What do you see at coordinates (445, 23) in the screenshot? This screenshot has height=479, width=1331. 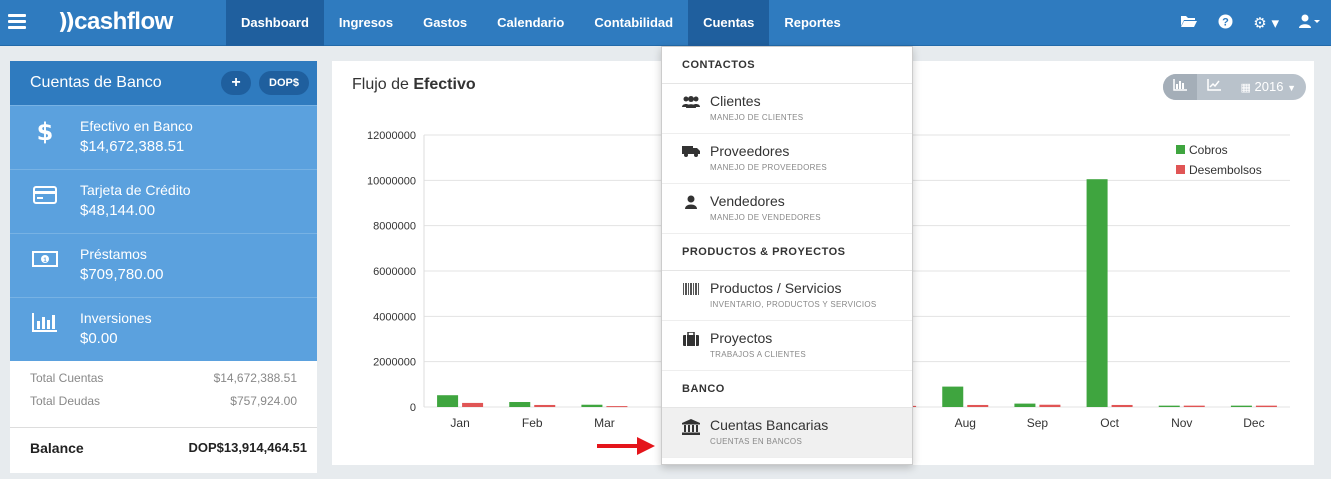 I see `nav-gastos: Gastos` at bounding box center [445, 23].